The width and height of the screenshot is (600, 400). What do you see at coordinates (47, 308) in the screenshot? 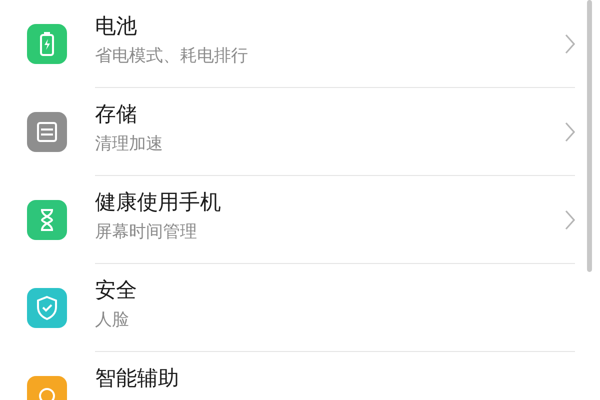
I see `shield-icon` at bounding box center [47, 308].